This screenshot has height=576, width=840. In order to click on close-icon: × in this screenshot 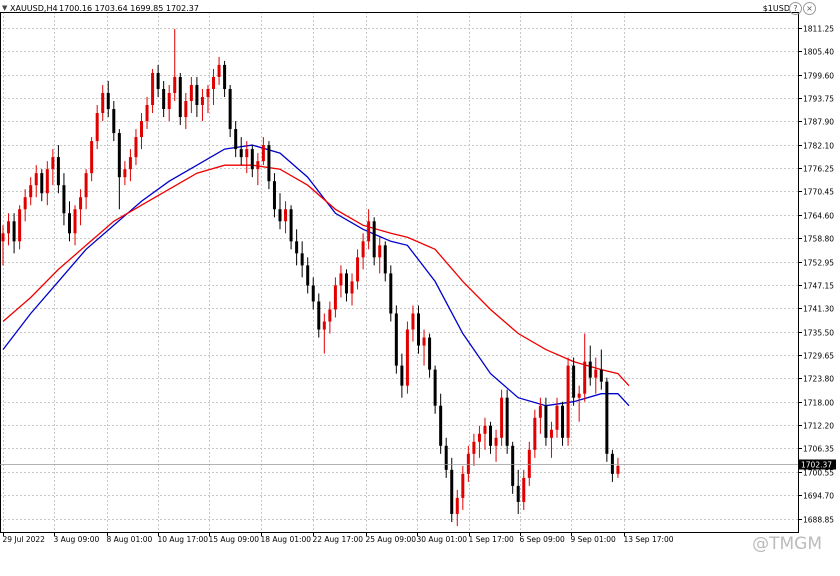, I will do `click(809, 8)`.